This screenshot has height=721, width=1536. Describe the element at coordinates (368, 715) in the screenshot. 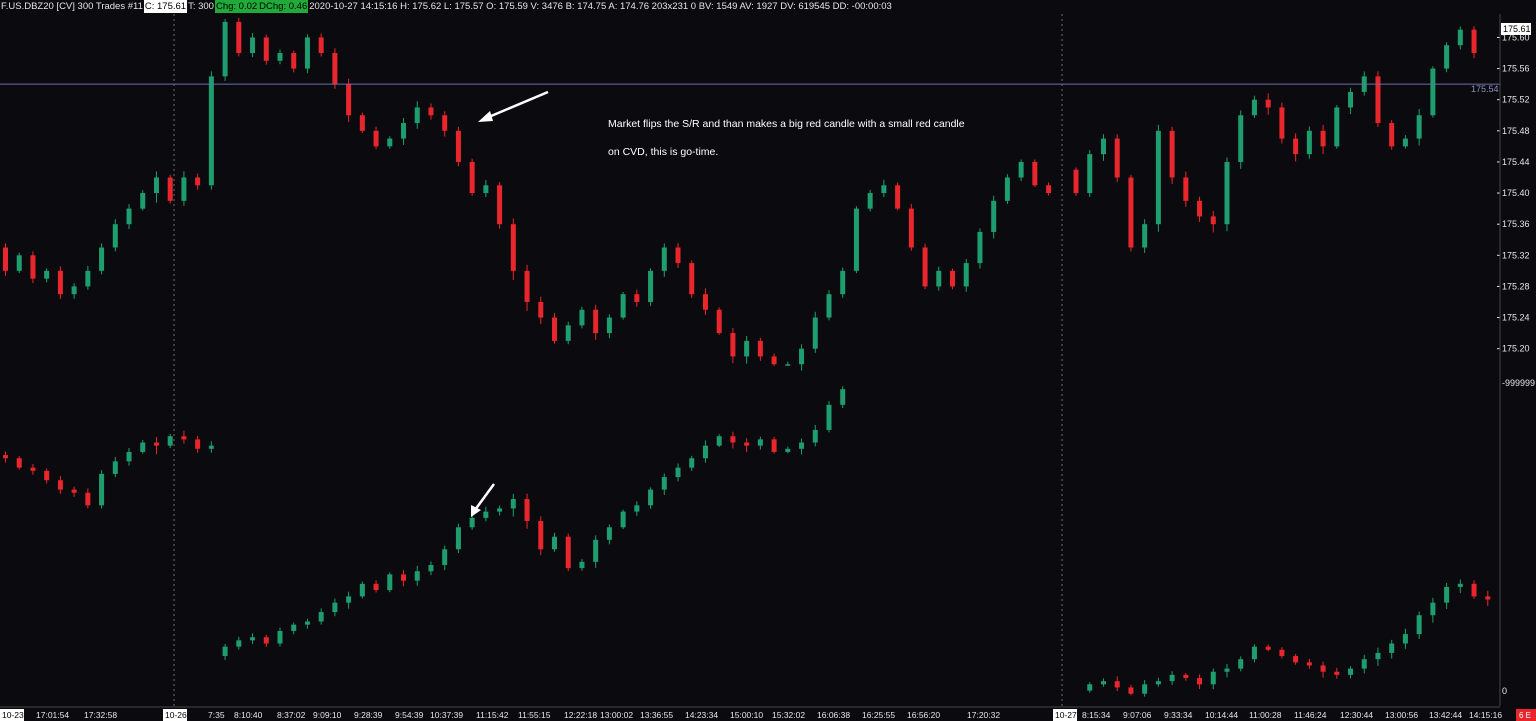

I see `time-axis-label: 9:28:39` at that location.